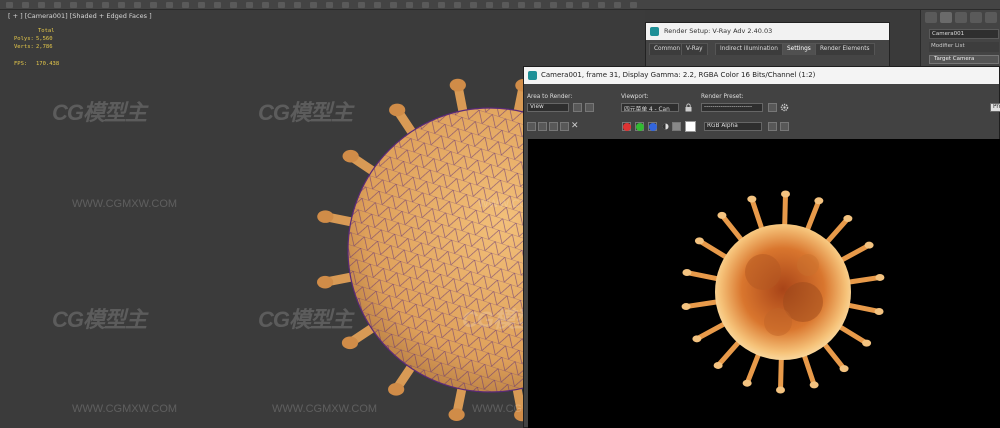 Image resolution: width=1000 pixels, height=428 pixels. I want to click on tab-settings: Settings, so click(799, 49).